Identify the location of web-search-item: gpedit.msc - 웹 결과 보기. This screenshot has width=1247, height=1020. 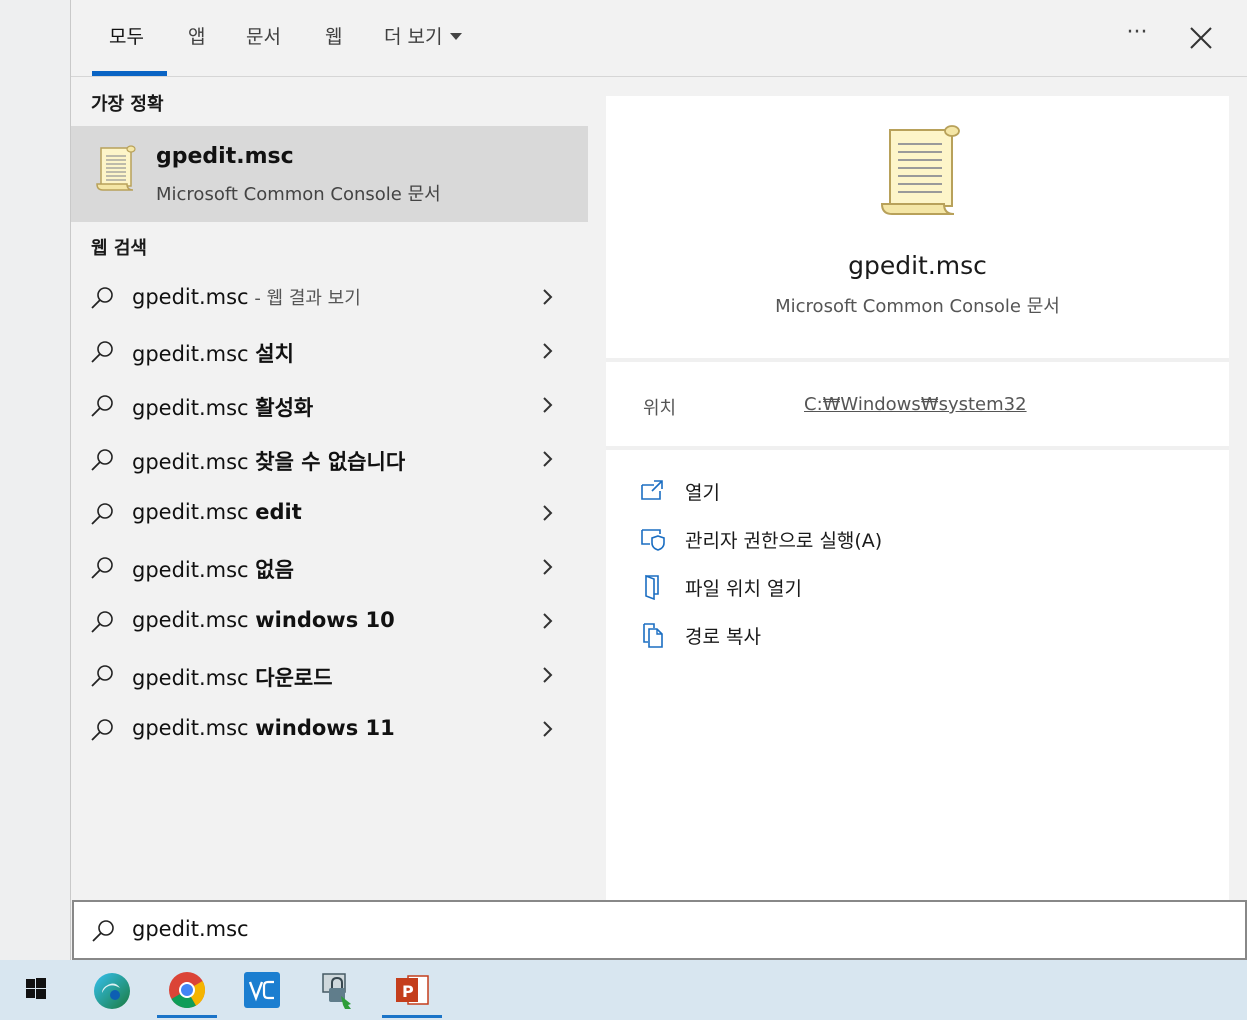
(329, 298).